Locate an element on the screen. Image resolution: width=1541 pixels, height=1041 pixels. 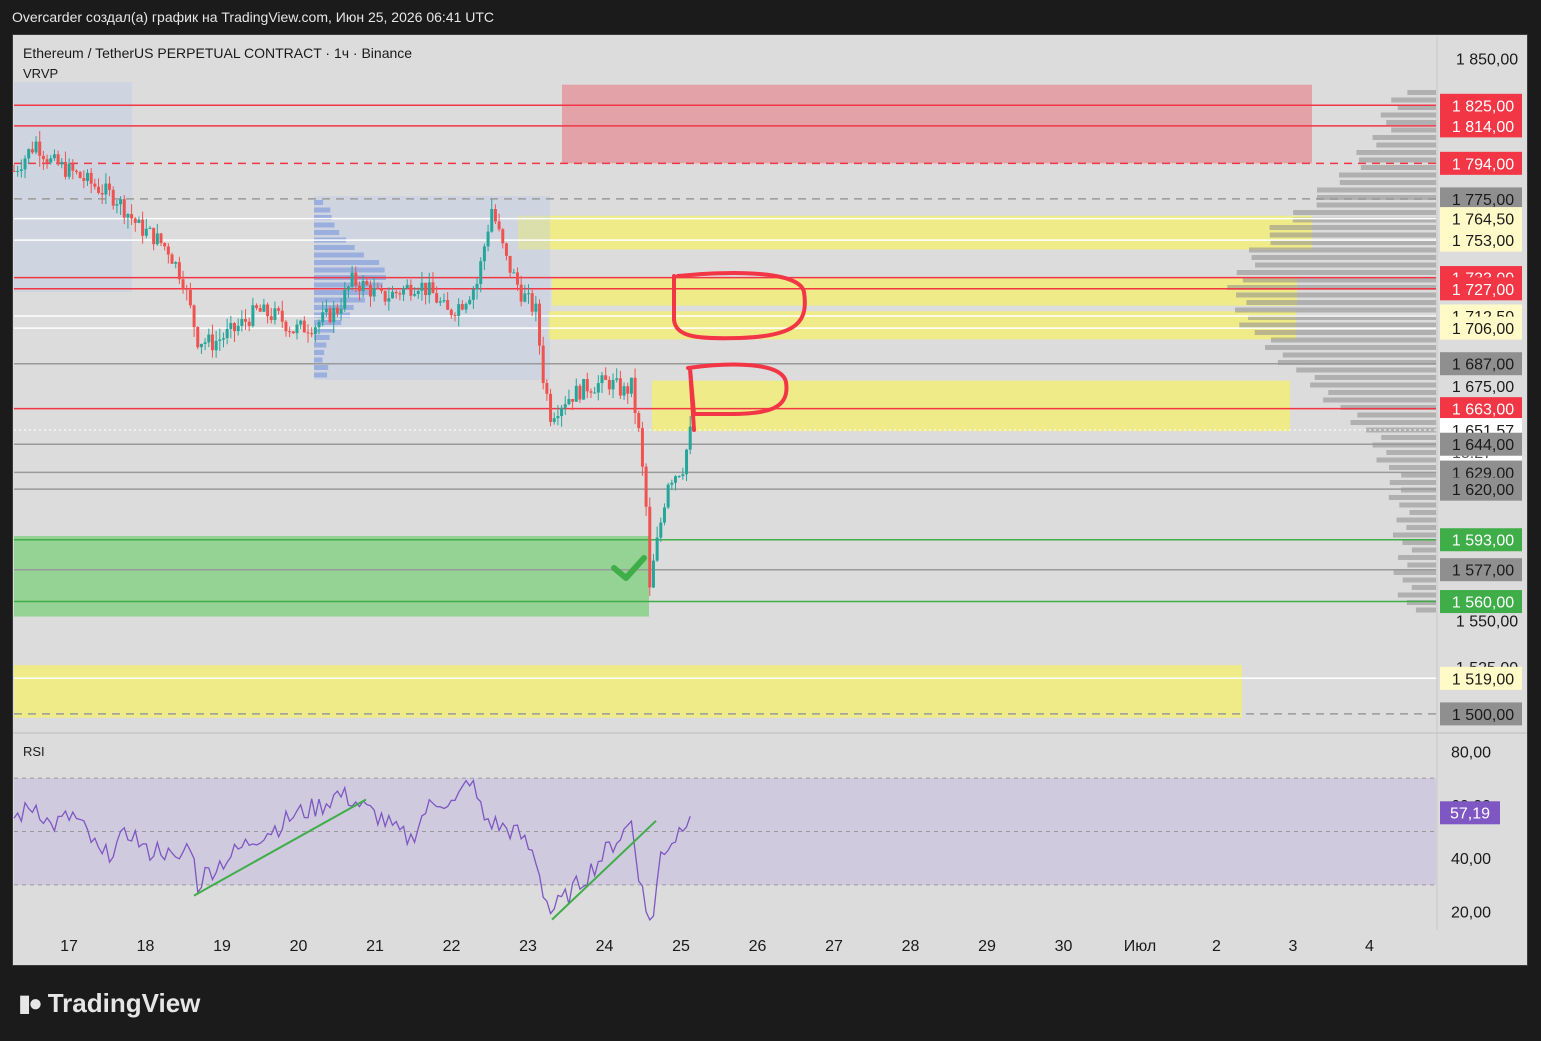
x-tick-label: 20 is located at coordinates (299, 946).